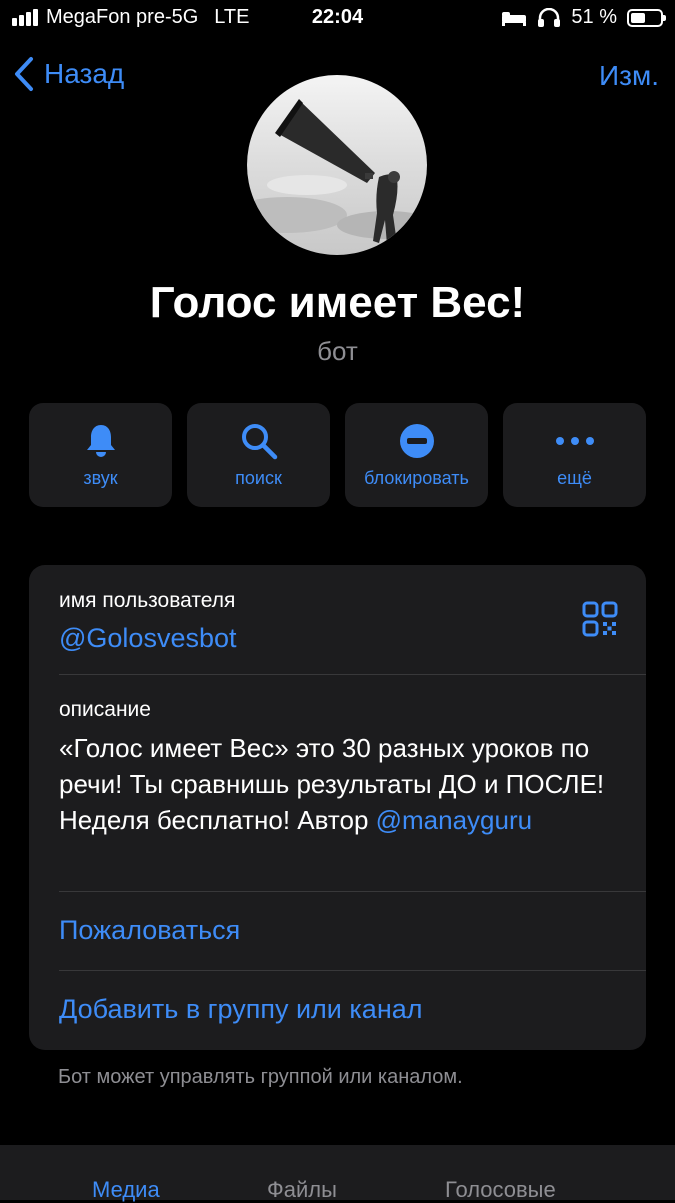  I want to click on username-link: @Golosvesbot, so click(148, 638).